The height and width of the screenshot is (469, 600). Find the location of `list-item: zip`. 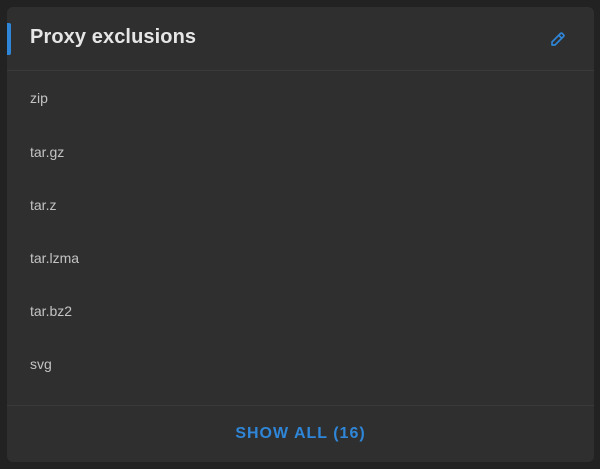

list-item: zip is located at coordinates (39, 98).